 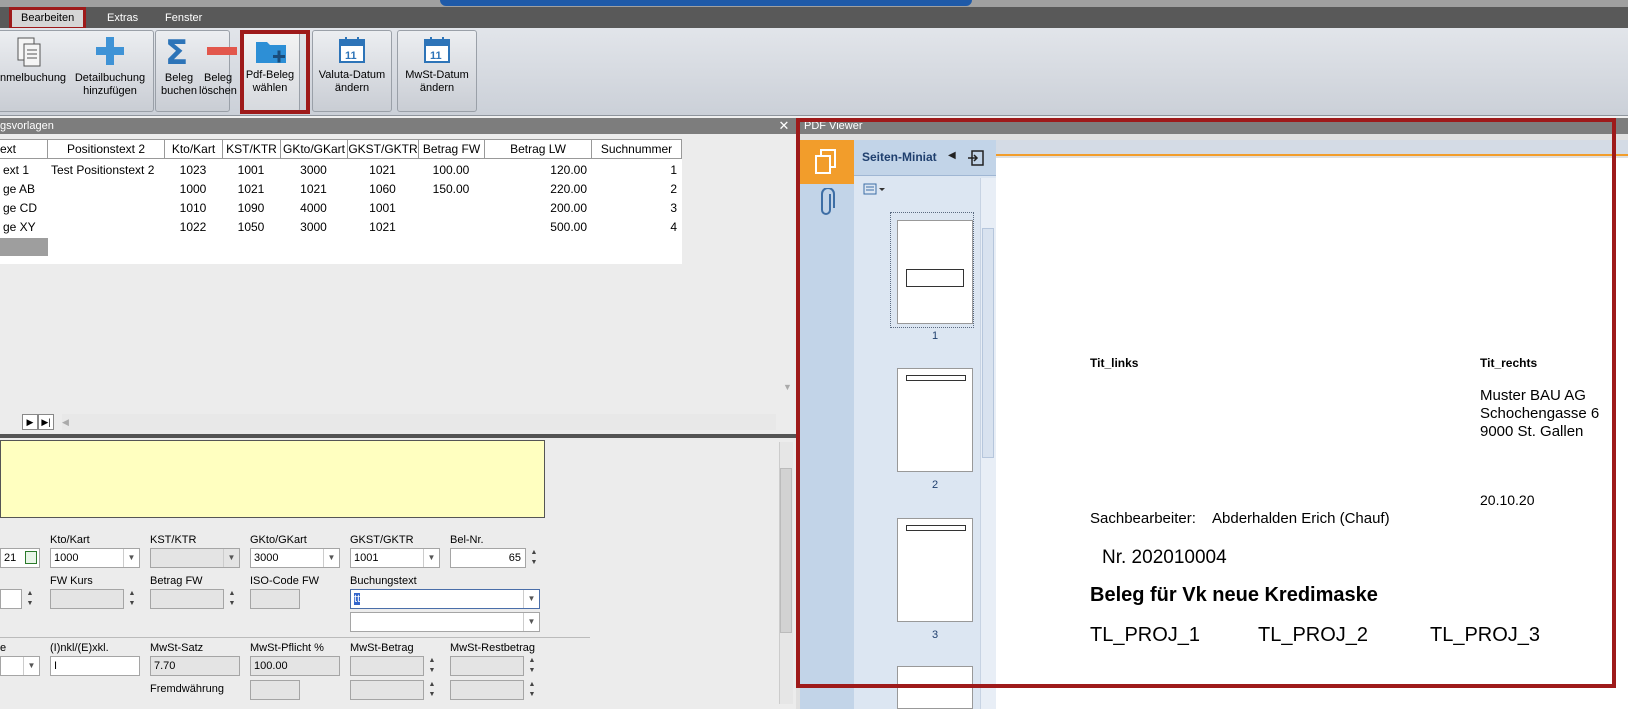 What do you see at coordinates (814, 18) in the screenshot?
I see `menu-bar: Bearbeiten Extras Fenster` at bounding box center [814, 18].